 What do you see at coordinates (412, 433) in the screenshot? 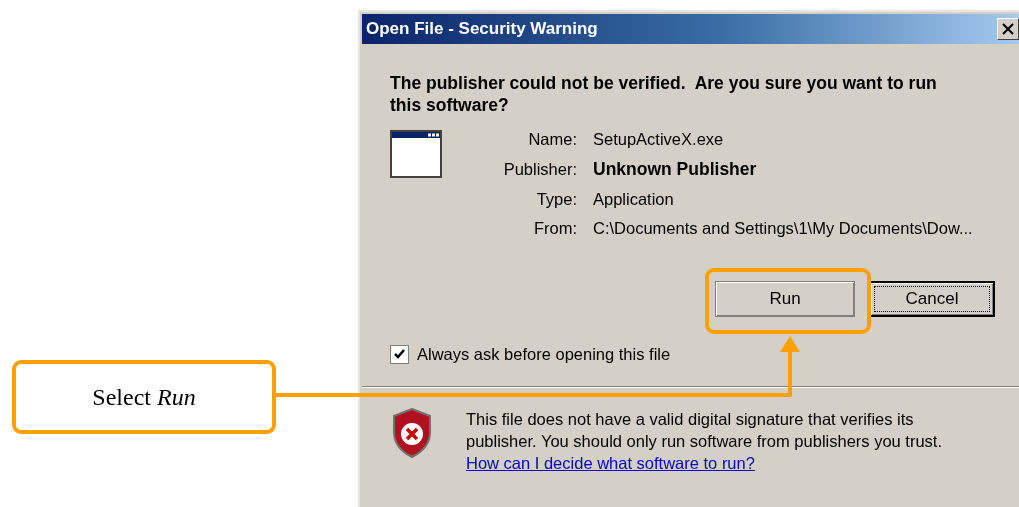
I see `shield-error-icon` at bounding box center [412, 433].